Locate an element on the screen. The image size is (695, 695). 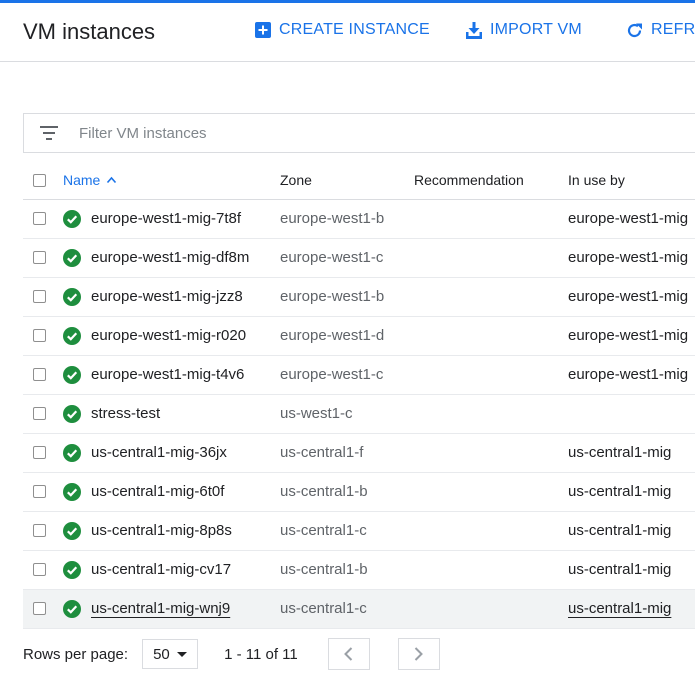
zone-column-header: Zone is located at coordinates (347, 180).